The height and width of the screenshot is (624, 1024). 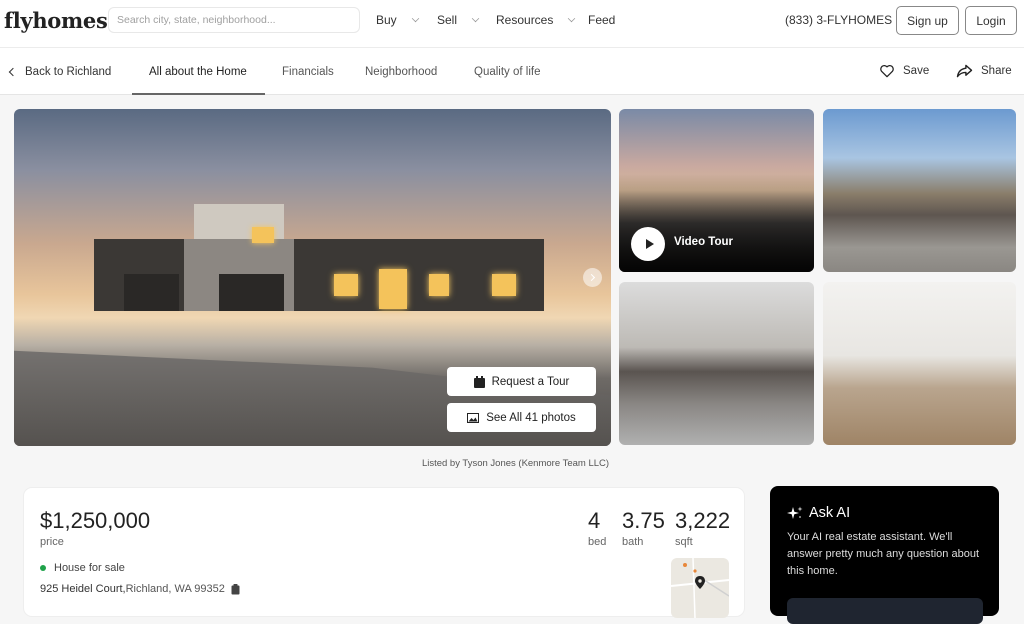 What do you see at coordinates (234, 20) in the screenshot?
I see `search-input` at bounding box center [234, 20].